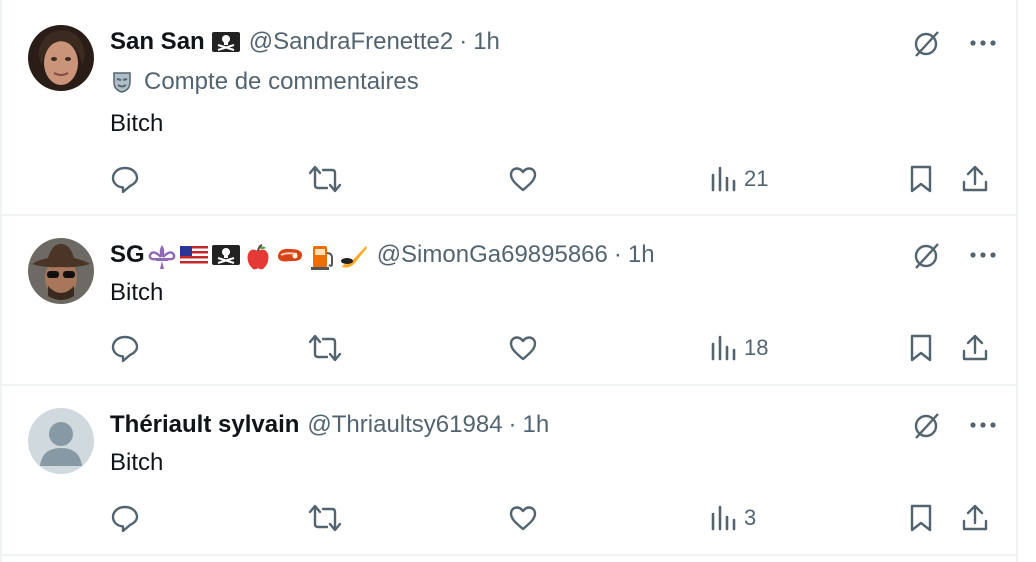 The image size is (1036, 562). I want to click on community-label: Compte de commentaires, so click(264, 82).